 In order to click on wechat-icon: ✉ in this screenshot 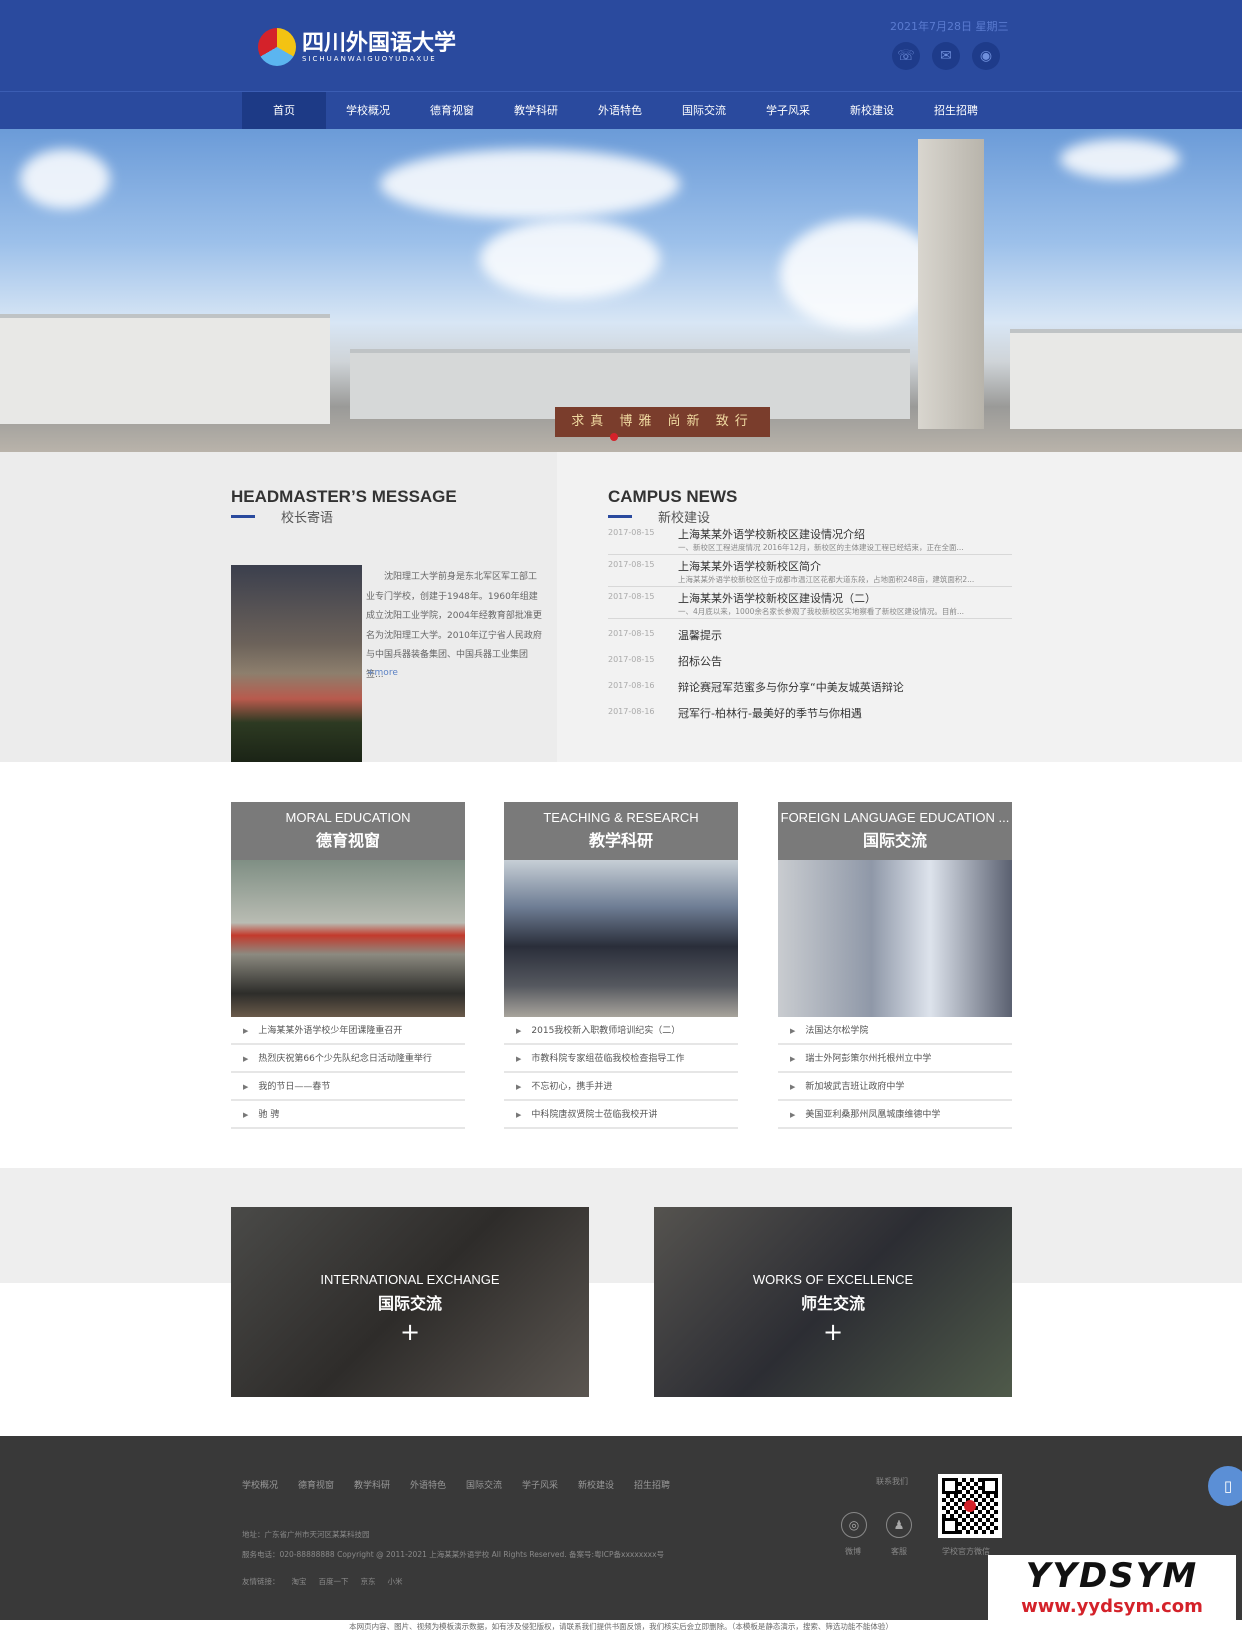, I will do `click(946, 56)`.